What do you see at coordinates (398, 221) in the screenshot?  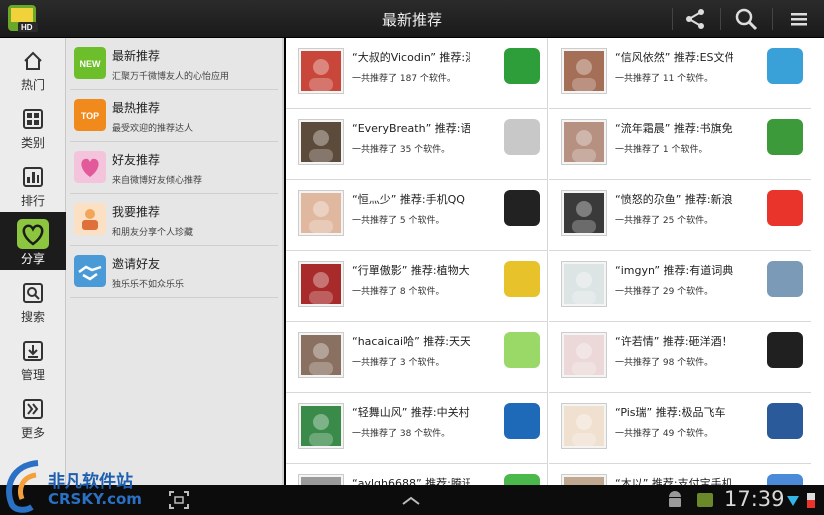 I see `recommend-count: 一共推荐了 5 个软件。` at bounding box center [398, 221].